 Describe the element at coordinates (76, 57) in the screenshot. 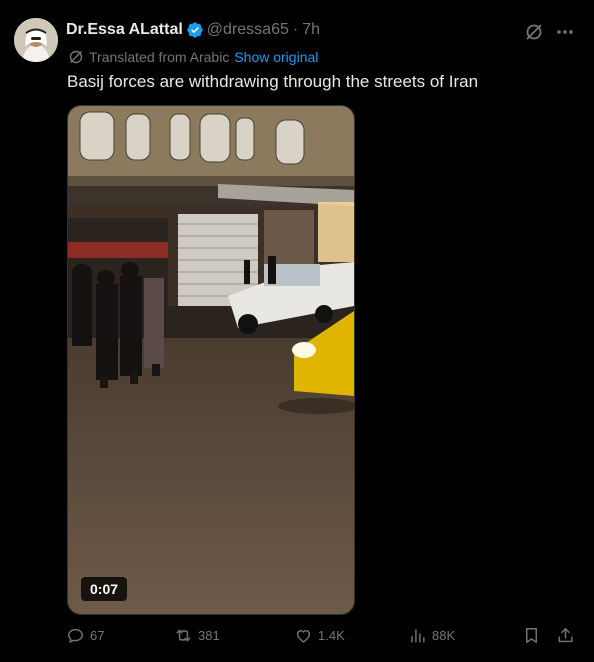

I see `translate-icon` at that location.